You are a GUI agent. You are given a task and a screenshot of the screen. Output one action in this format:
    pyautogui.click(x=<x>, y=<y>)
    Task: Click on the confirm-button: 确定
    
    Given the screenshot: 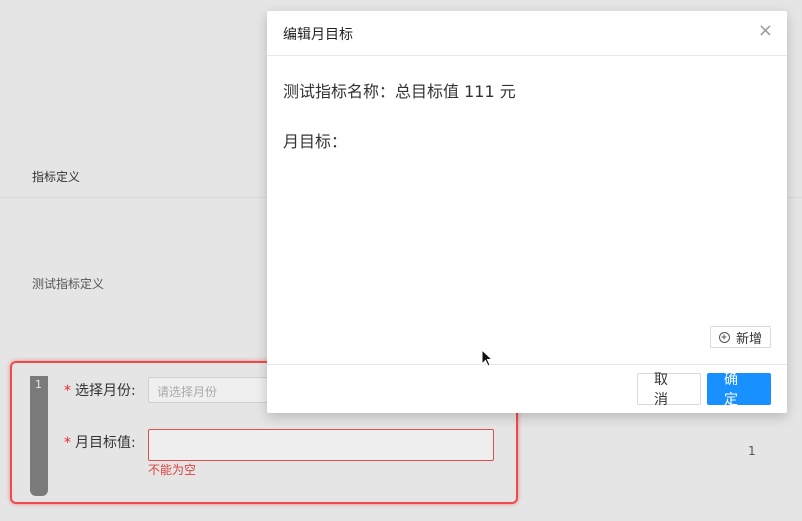 What is the action you would take?
    pyautogui.click(x=739, y=390)
    